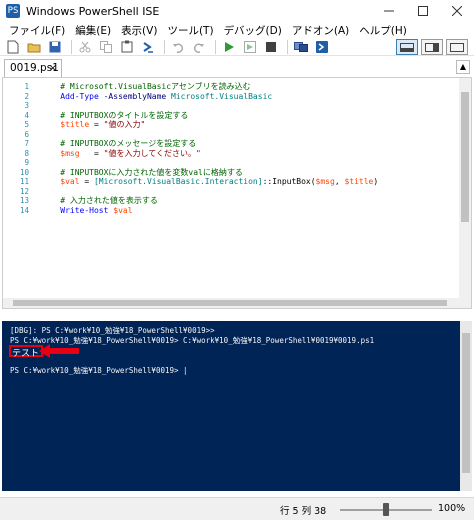 This screenshot has width=474, height=520. I want to click on redo-button, so click(199, 47).